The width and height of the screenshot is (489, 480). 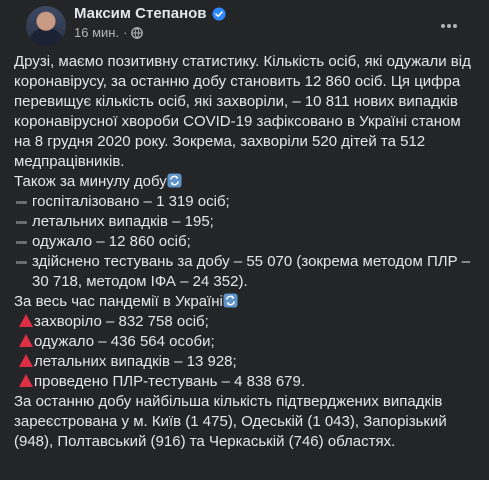 What do you see at coordinates (131, 201) in the screenshot?
I see `list-item-text: госпіталізовано – 1 319 осіб;` at bounding box center [131, 201].